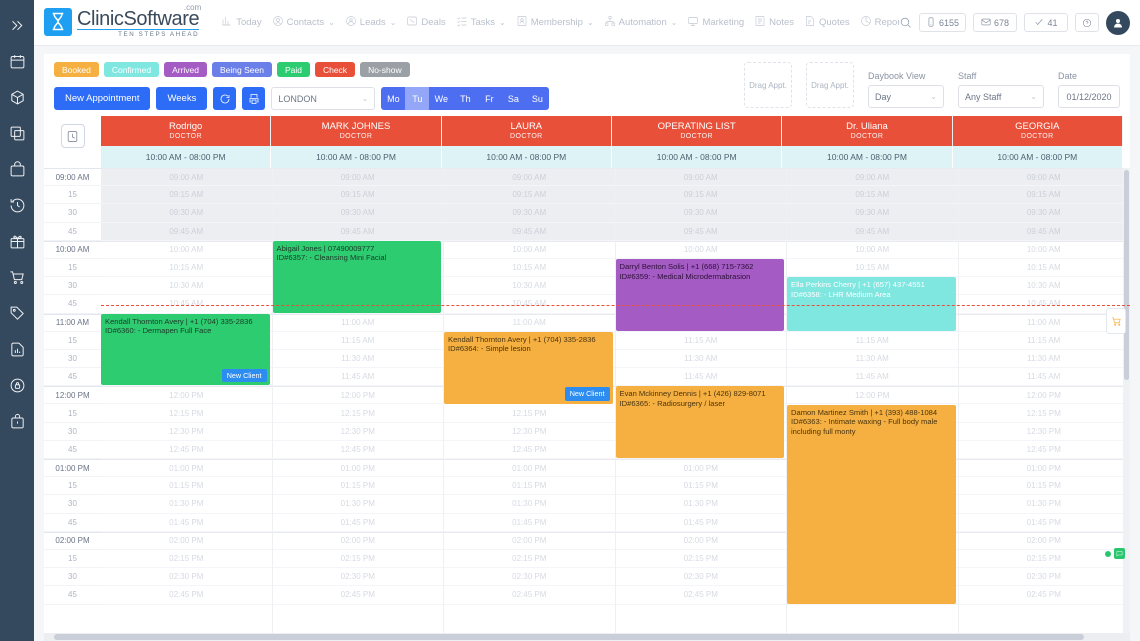 This screenshot has width=1140, height=641. What do you see at coordinates (356, 131) in the screenshot?
I see `column-doctor: MARK JOHNES DOCTOR` at bounding box center [356, 131].